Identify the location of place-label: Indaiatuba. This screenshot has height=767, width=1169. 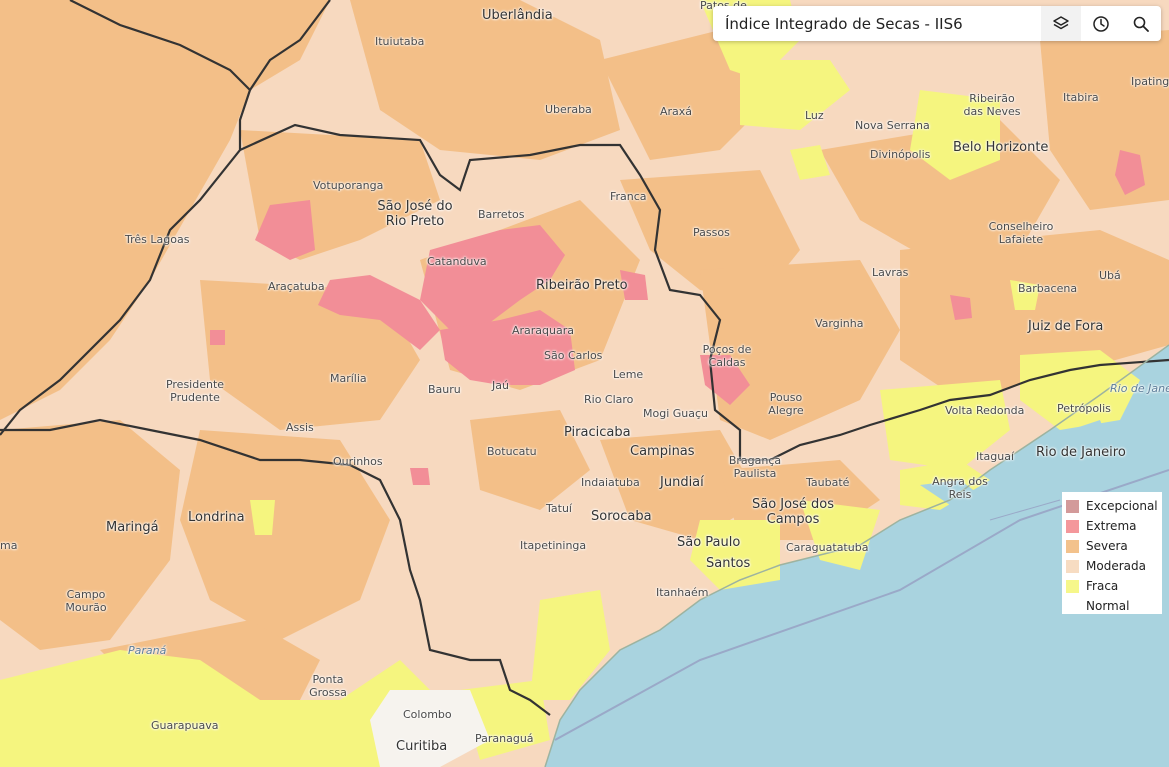
(610, 482).